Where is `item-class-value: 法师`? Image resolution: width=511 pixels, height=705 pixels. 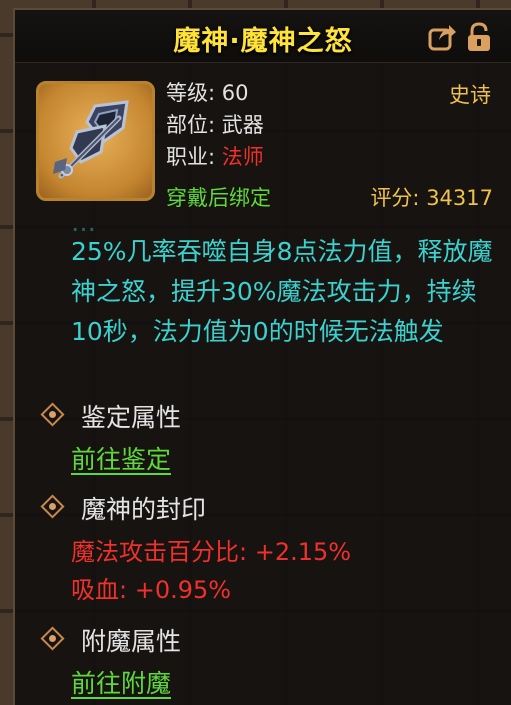 item-class-value: 法师 is located at coordinates (242, 157).